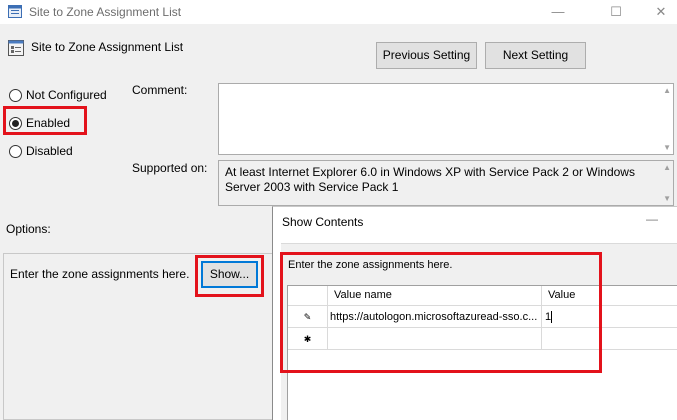 The image size is (677, 420). I want to click on not-configured-option: Not Configured, so click(58, 95).